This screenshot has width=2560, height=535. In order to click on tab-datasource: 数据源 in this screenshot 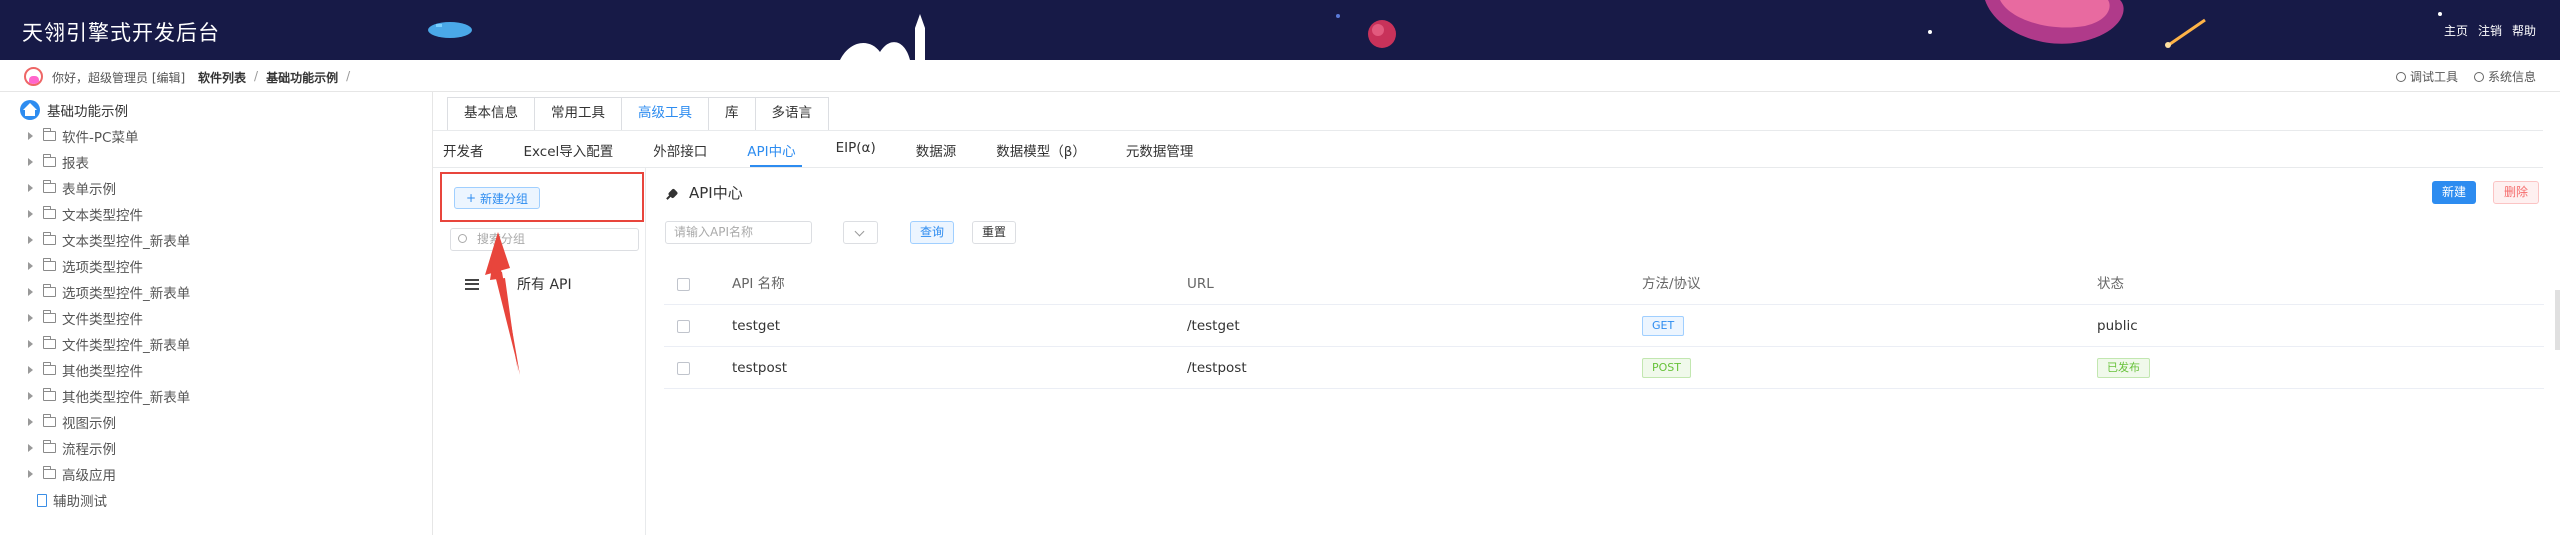, I will do `click(936, 152)`.